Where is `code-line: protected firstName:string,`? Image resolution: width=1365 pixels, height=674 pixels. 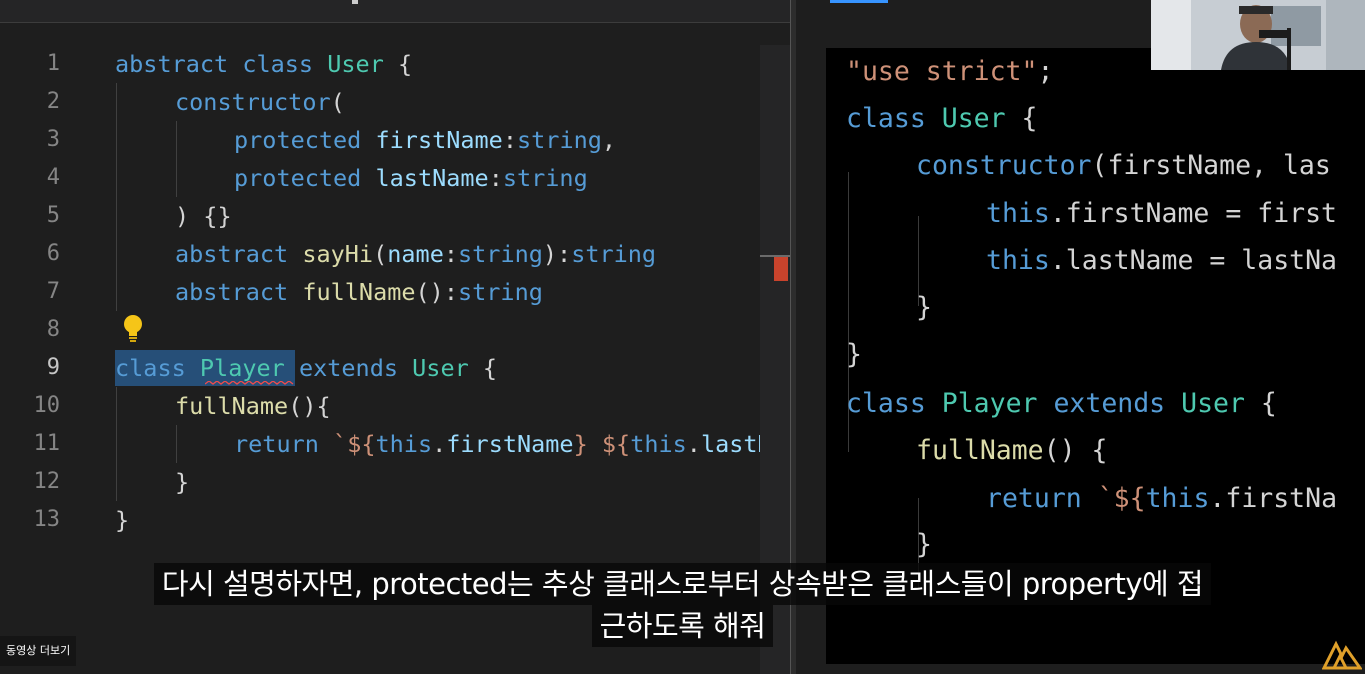
code-line: protected firstName:string, is located at coordinates (425, 140).